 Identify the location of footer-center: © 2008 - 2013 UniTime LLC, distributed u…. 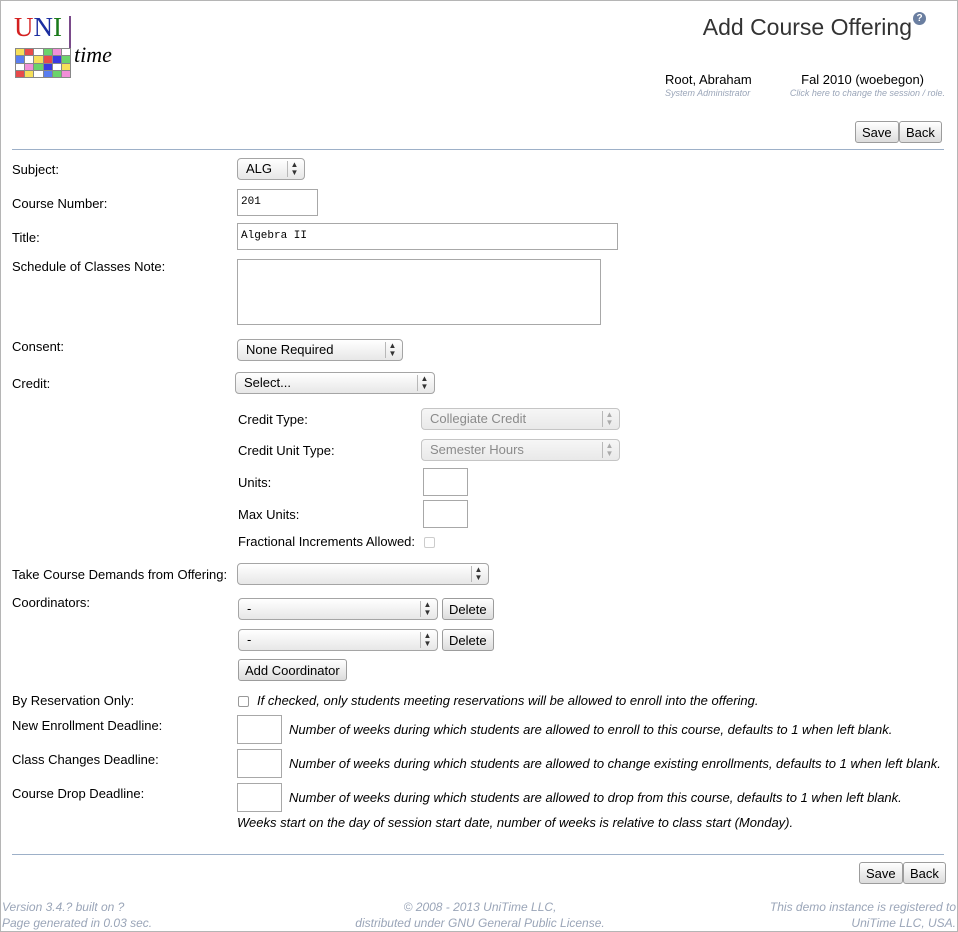
(480, 915).